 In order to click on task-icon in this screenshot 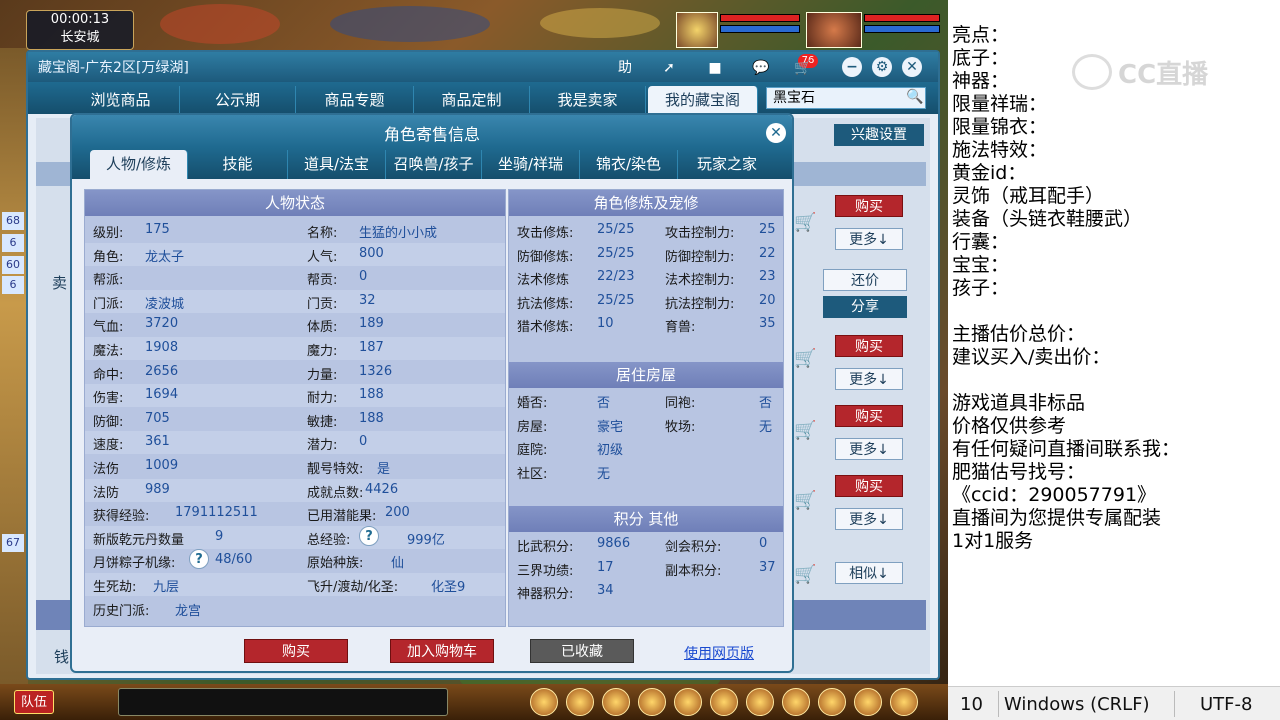, I will do `click(760, 702)`.